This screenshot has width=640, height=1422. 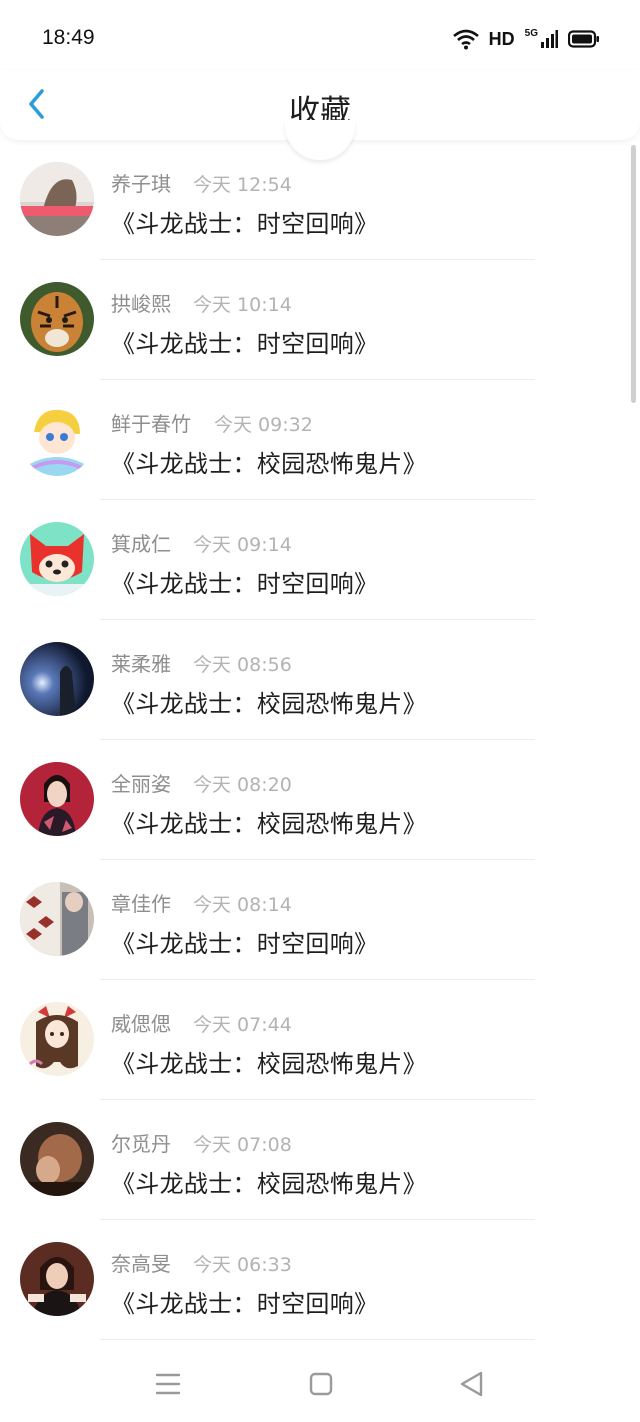 What do you see at coordinates (263, 425) in the screenshot?
I see `item-time: 今天 09:32` at bounding box center [263, 425].